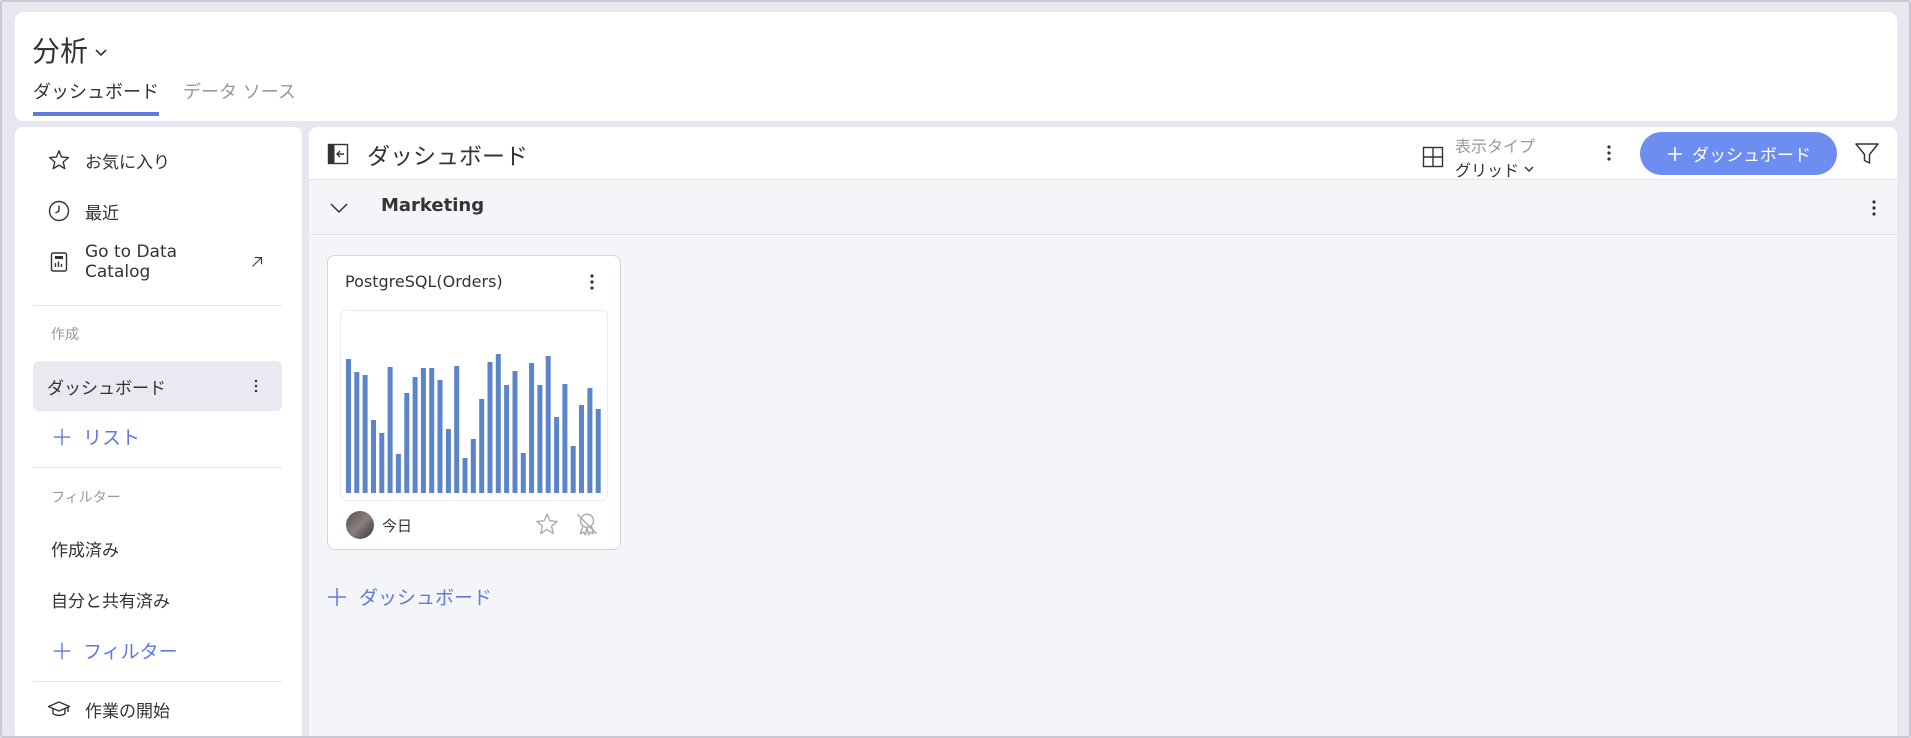 The height and width of the screenshot is (738, 1911). What do you see at coordinates (59, 262) in the screenshot?
I see `catalog-icon` at bounding box center [59, 262].